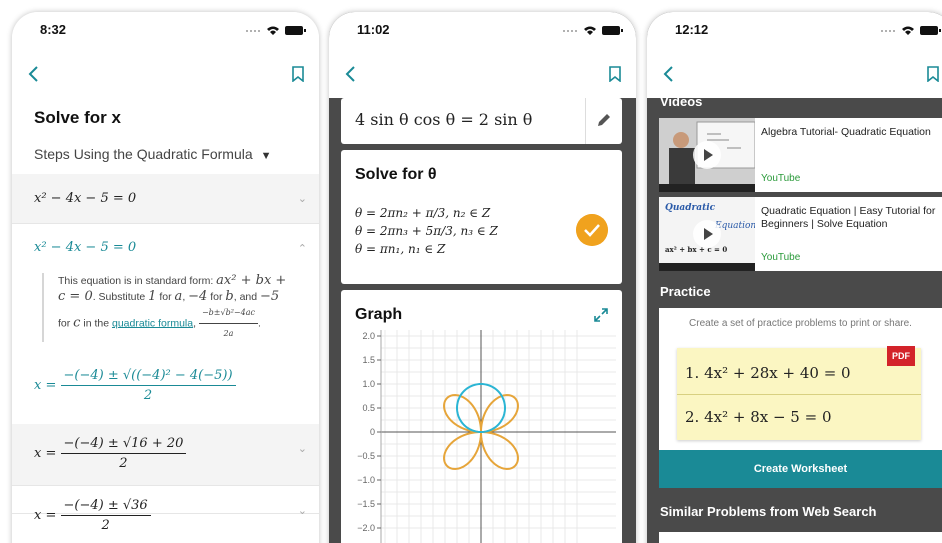 This screenshot has width=942, height=543. What do you see at coordinates (443, 119) in the screenshot?
I see `input-equation: 4 sin θ cos θ = 2 sin θ` at bounding box center [443, 119].